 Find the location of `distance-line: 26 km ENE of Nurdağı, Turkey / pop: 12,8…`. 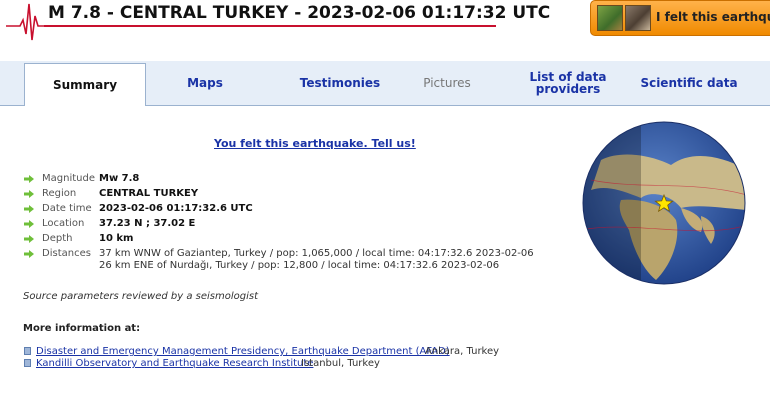

distance-line: 26 km ENE of Nurdağı, Turkey / pop: 12,8… is located at coordinates (299, 265).